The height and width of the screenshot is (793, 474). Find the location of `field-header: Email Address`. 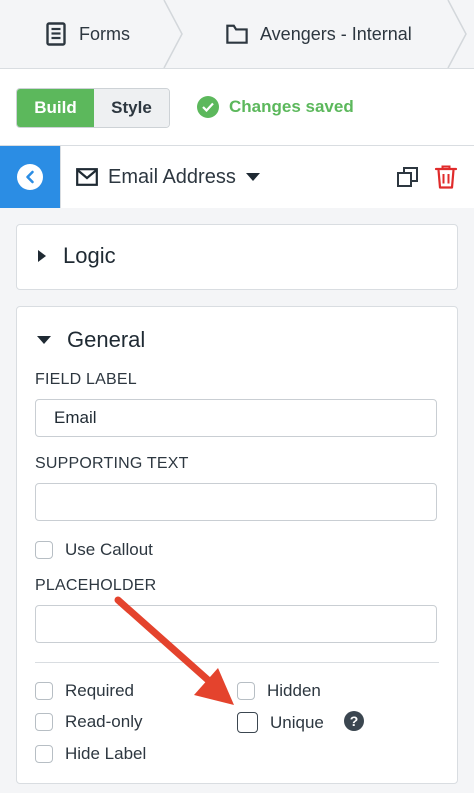

field-header: Email Address is located at coordinates (237, 177).